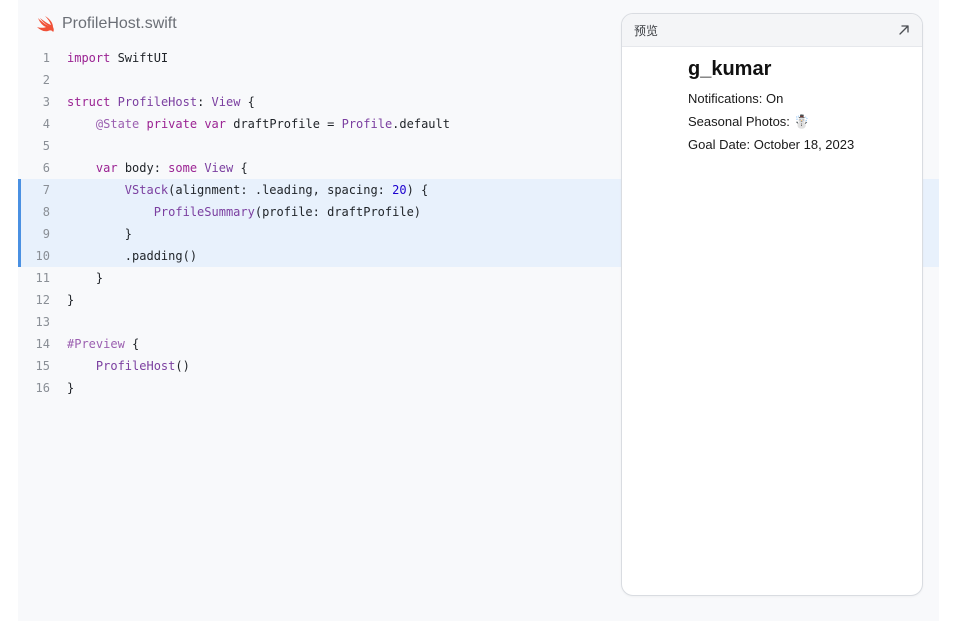 The image size is (955, 621). What do you see at coordinates (182, 366) in the screenshot?
I see `code-token: ()` at bounding box center [182, 366].